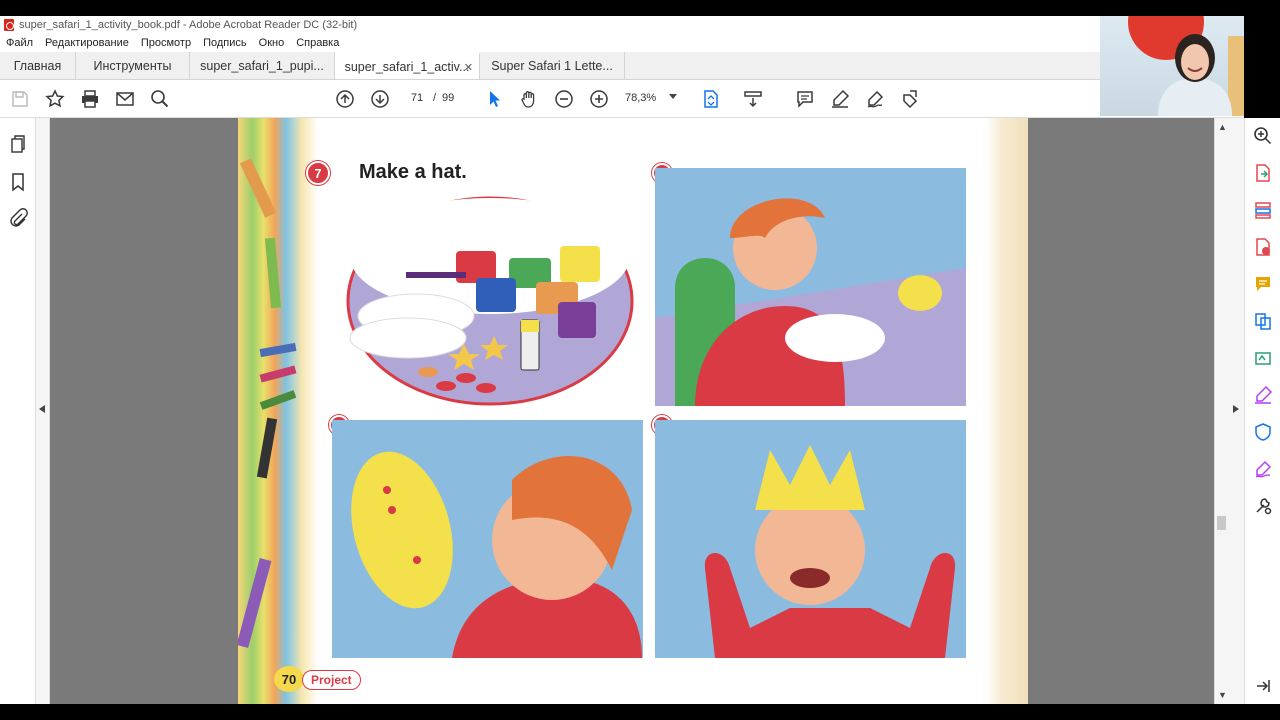 The height and width of the screenshot is (720, 1280). Describe the element at coordinates (318, 173) in the screenshot. I see `activity-number-badge: 7` at that location.